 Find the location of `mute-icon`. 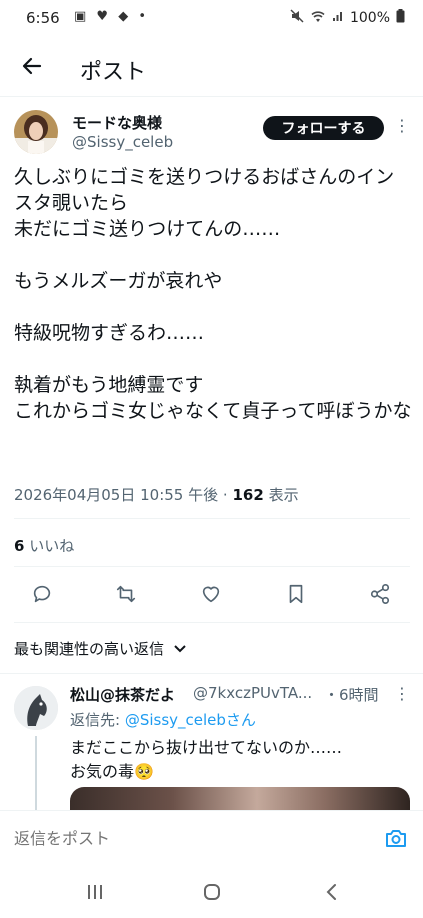

mute-icon is located at coordinates (297, 18).